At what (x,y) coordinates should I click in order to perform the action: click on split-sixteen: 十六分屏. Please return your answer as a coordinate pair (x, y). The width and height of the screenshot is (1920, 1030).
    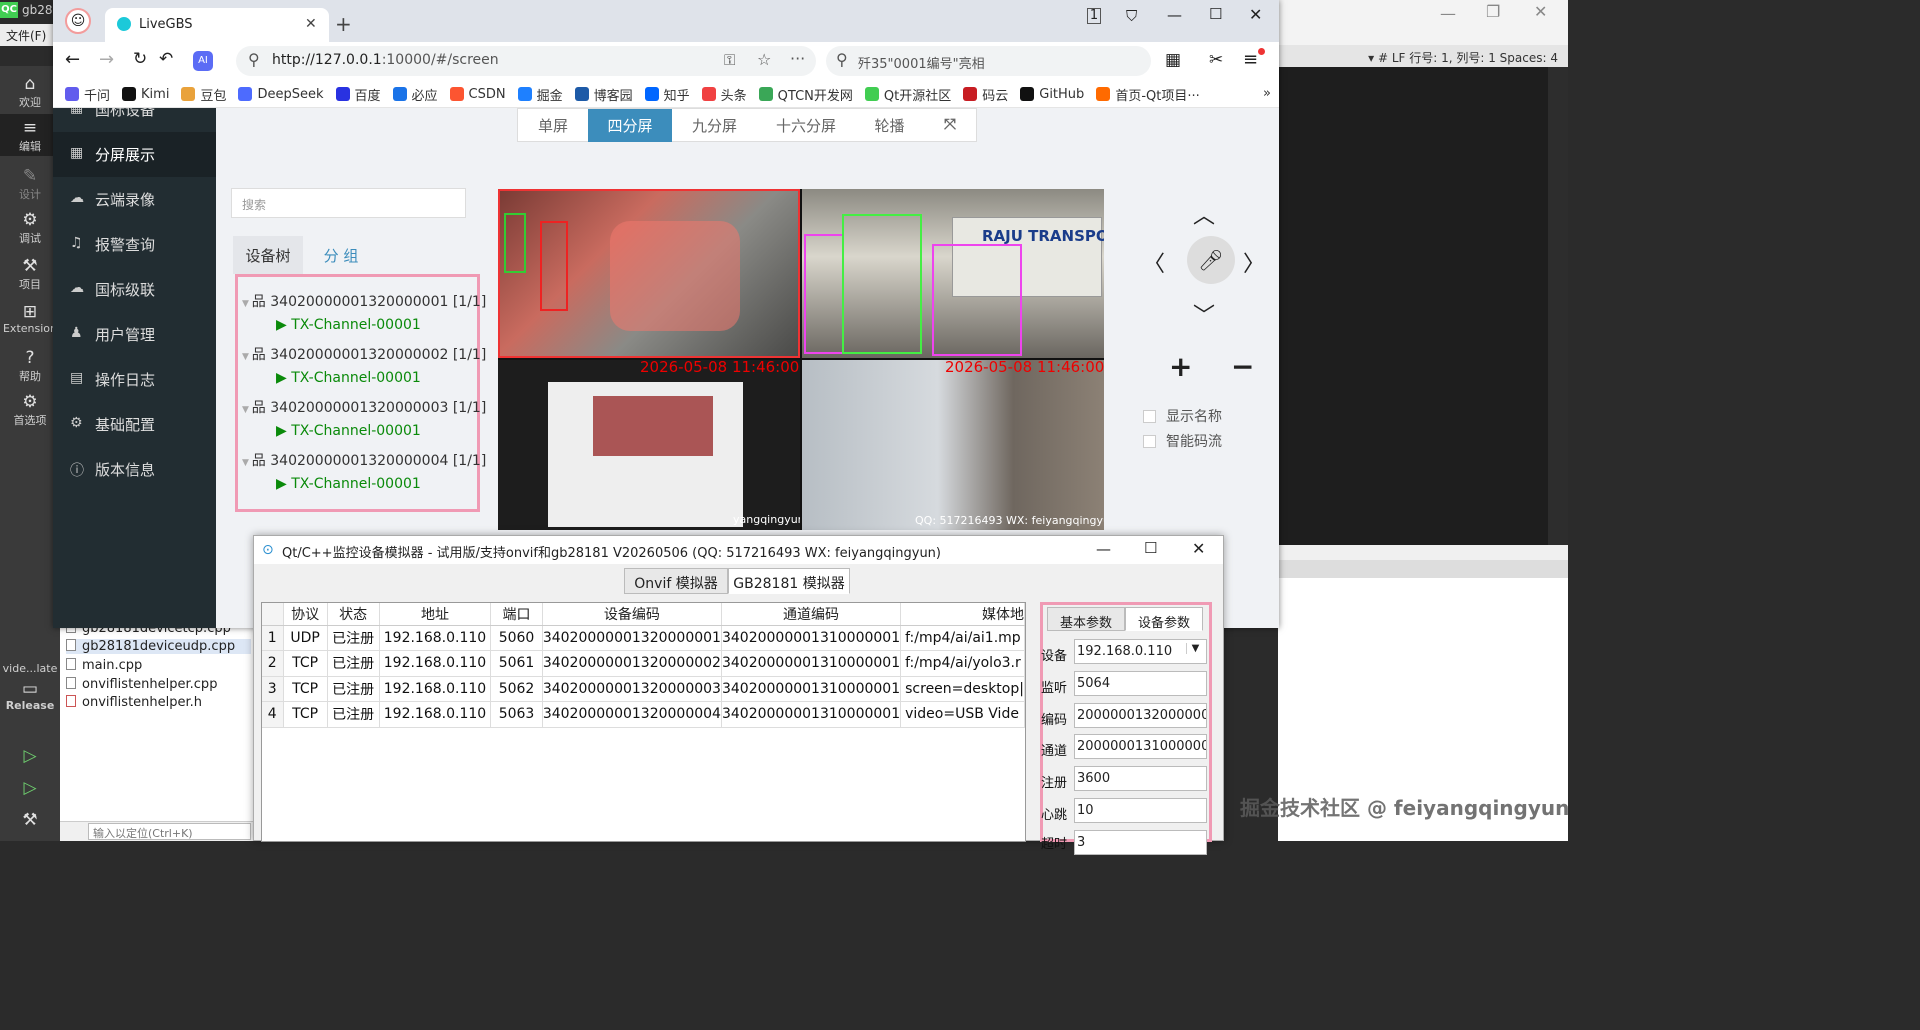
    Looking at the image, I should click on (806, 125).